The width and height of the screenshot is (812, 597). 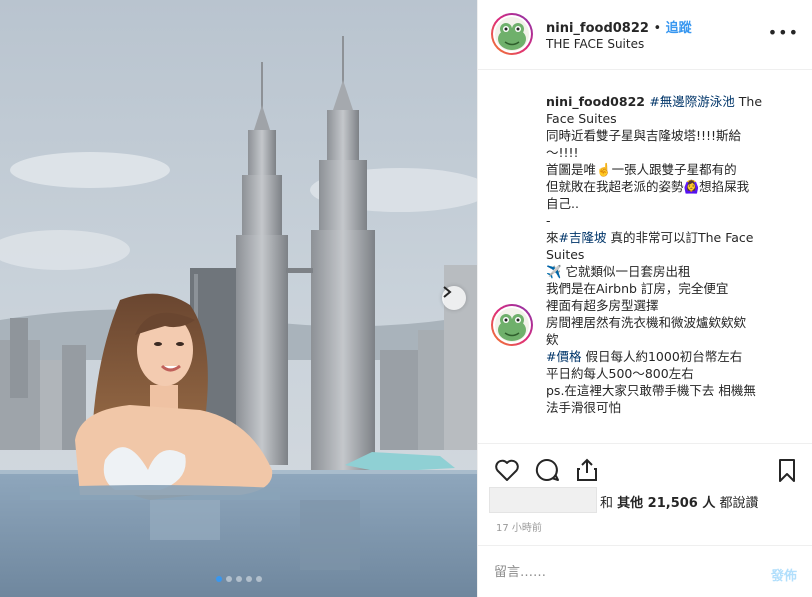 What do you see at coordinates (609, 503) in the screenshot?
I see `likes-prefix: 和` at bounding box center [609, 503].